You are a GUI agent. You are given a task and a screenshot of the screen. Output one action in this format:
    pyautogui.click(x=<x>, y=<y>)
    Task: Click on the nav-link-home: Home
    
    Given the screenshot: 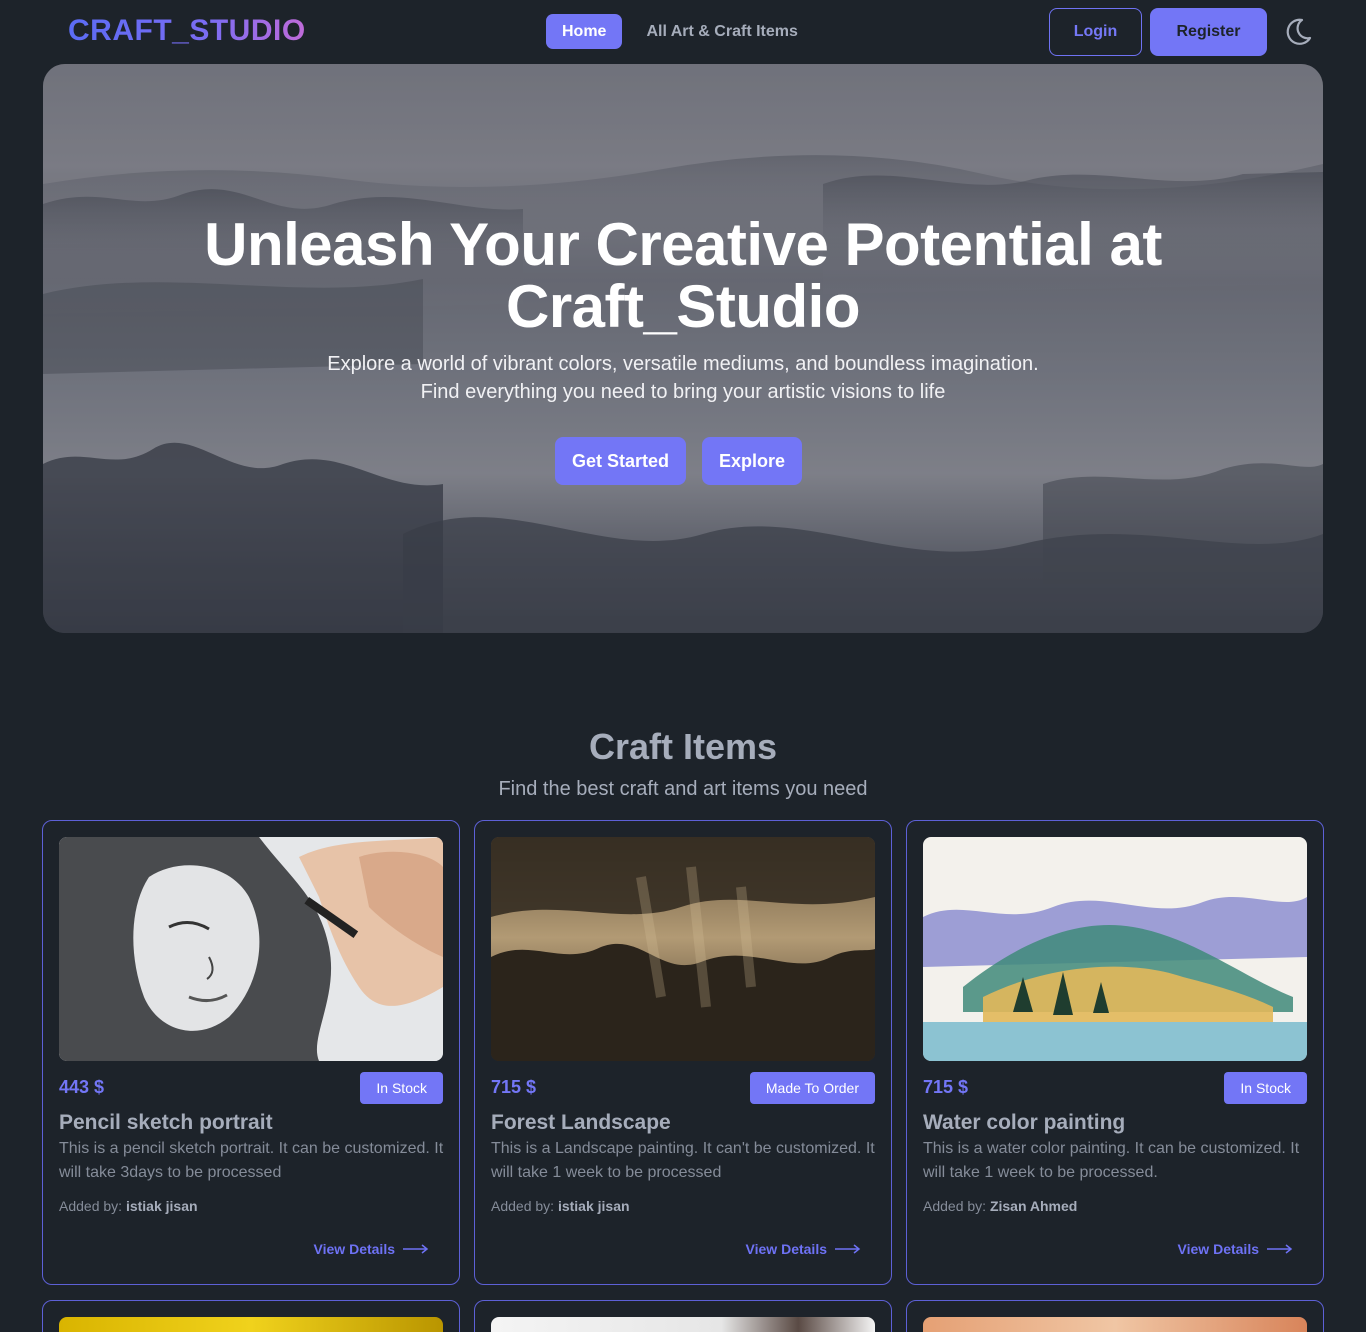 What is the action you would take?
    pyautogui.click(x=584, y=31)
    